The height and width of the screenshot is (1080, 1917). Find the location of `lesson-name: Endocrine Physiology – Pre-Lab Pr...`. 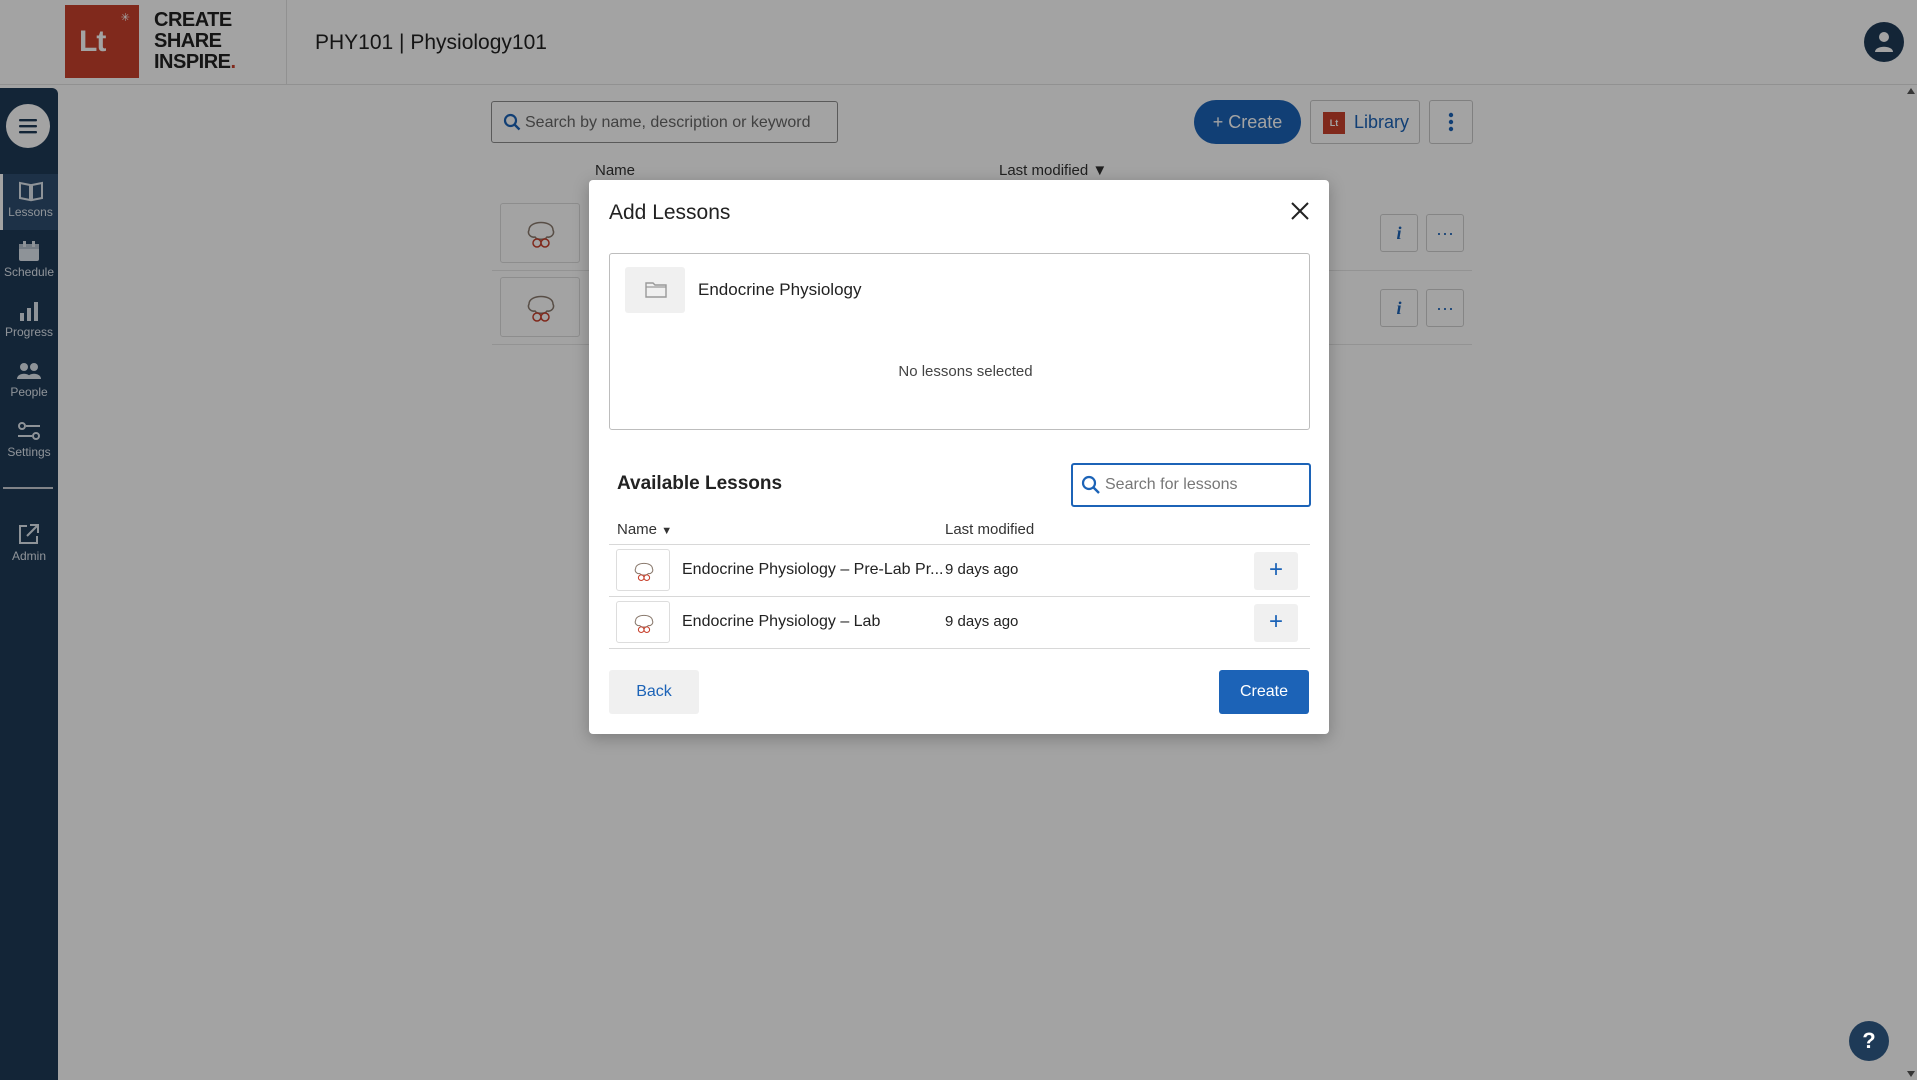

lesson-name: Endocrine Physiology – Pre-Lab Pr... is located at coordinates (813, 569).